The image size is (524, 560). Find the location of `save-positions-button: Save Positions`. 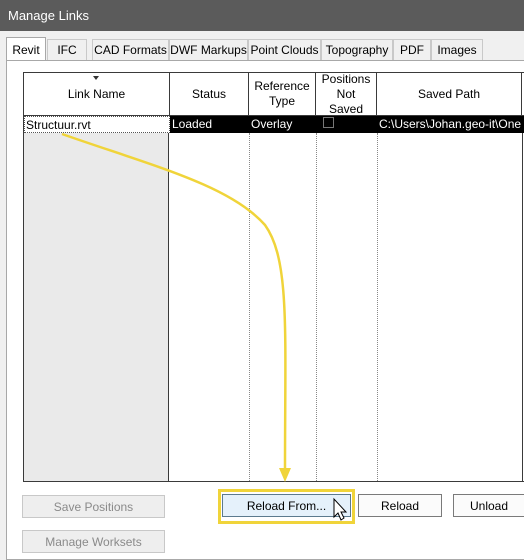

save-positions-button: Save Positions is located at coordinates (93, 506).